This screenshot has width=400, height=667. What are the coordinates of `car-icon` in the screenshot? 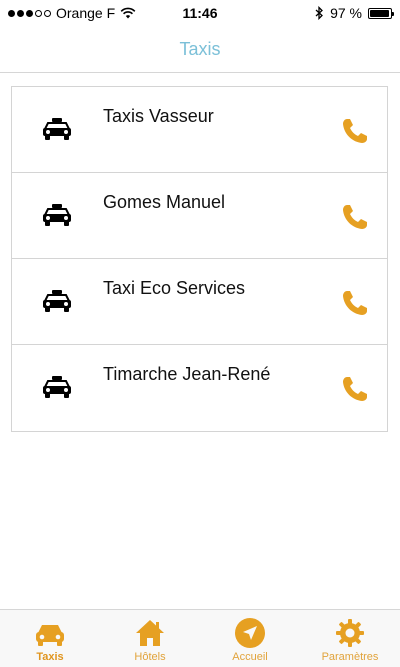 It's located at (50, 635).